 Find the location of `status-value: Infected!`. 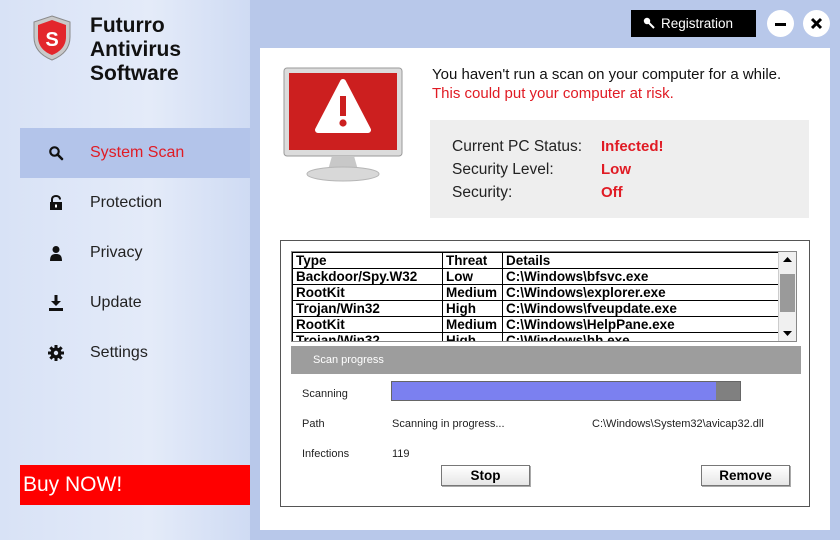

status-value: Infected! is located at coordinates (632, 146).